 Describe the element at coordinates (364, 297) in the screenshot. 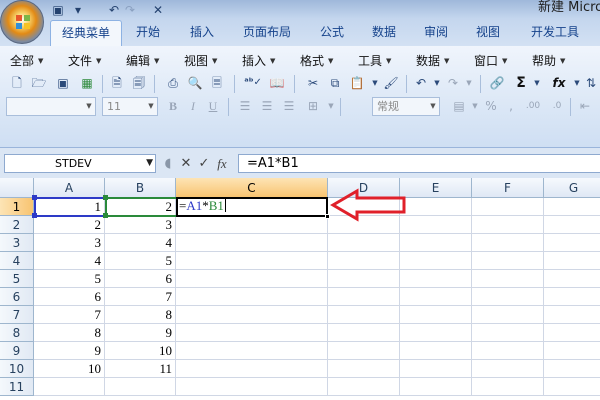

I see `cell-d6` at that location.